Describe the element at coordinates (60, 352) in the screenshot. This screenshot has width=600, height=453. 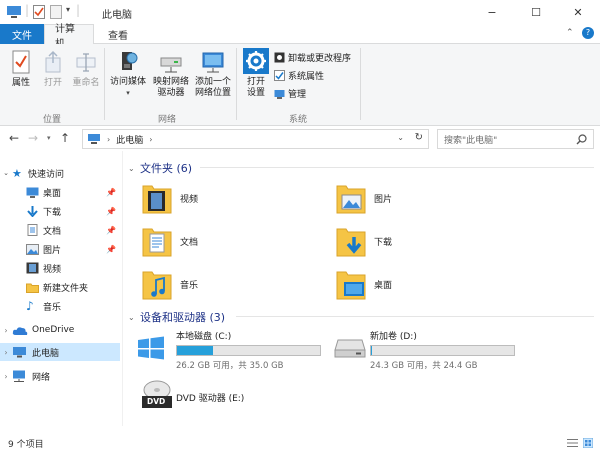
I see `sidebar-this-pc: › 此电脑` at that location.